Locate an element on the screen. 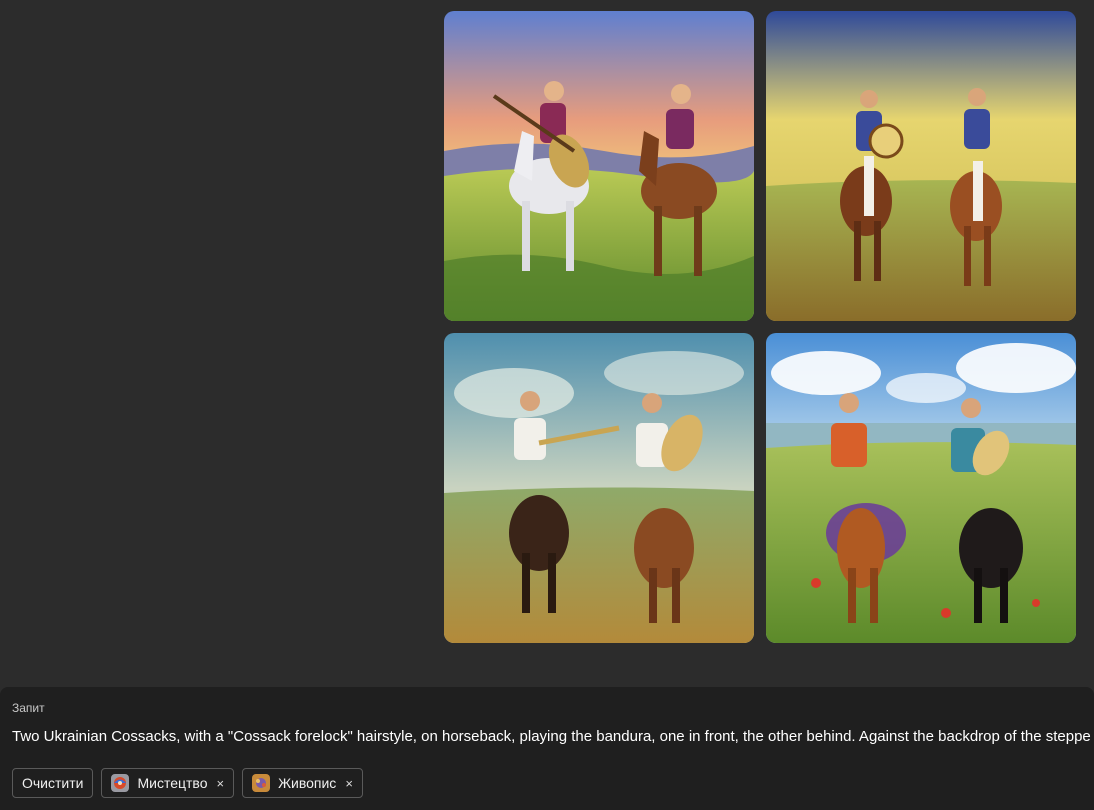 This screenshot has width=1094, height=810. cossacks-painting-3-icon is located at coordinates (599, 488).